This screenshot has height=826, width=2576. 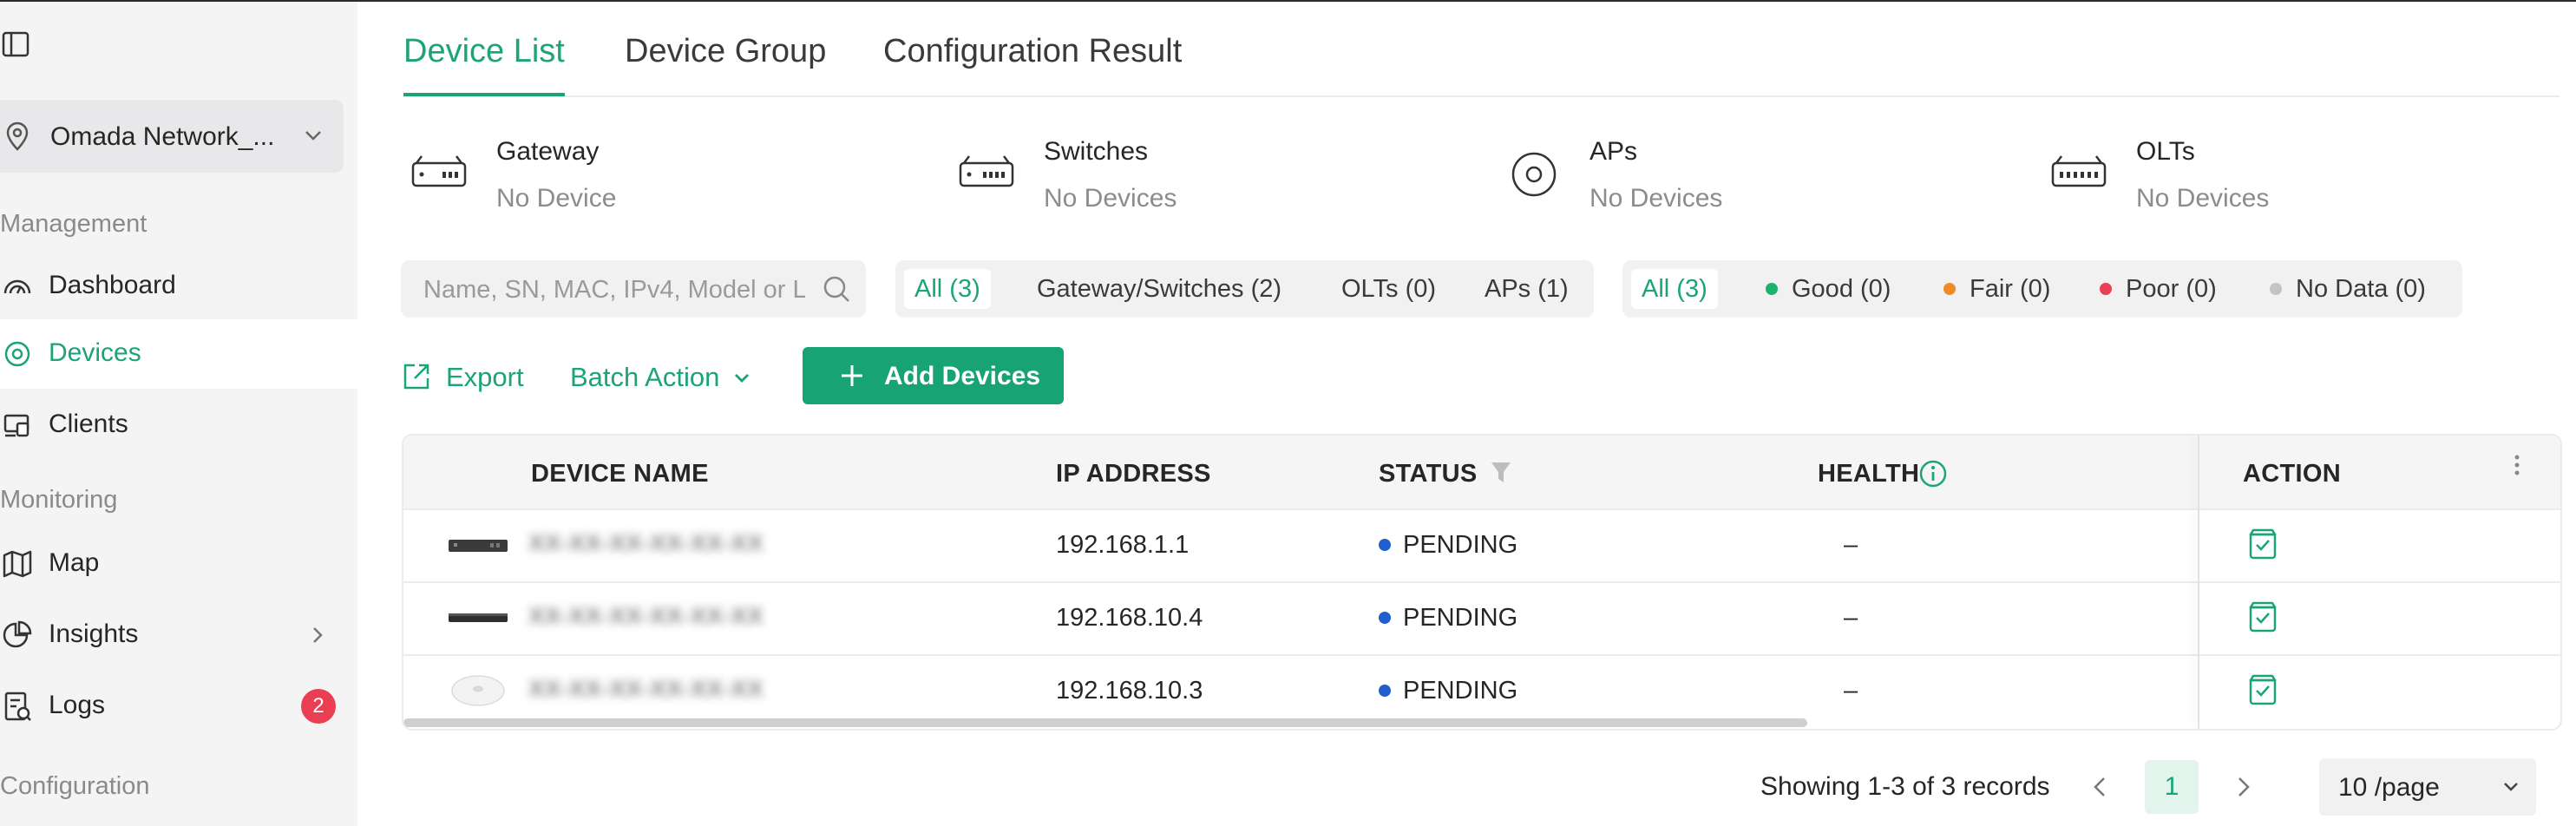 What do you see at coordinates (17, 706) in the screenshot?
I see `logs-icon` at bounding box center [17, 706].